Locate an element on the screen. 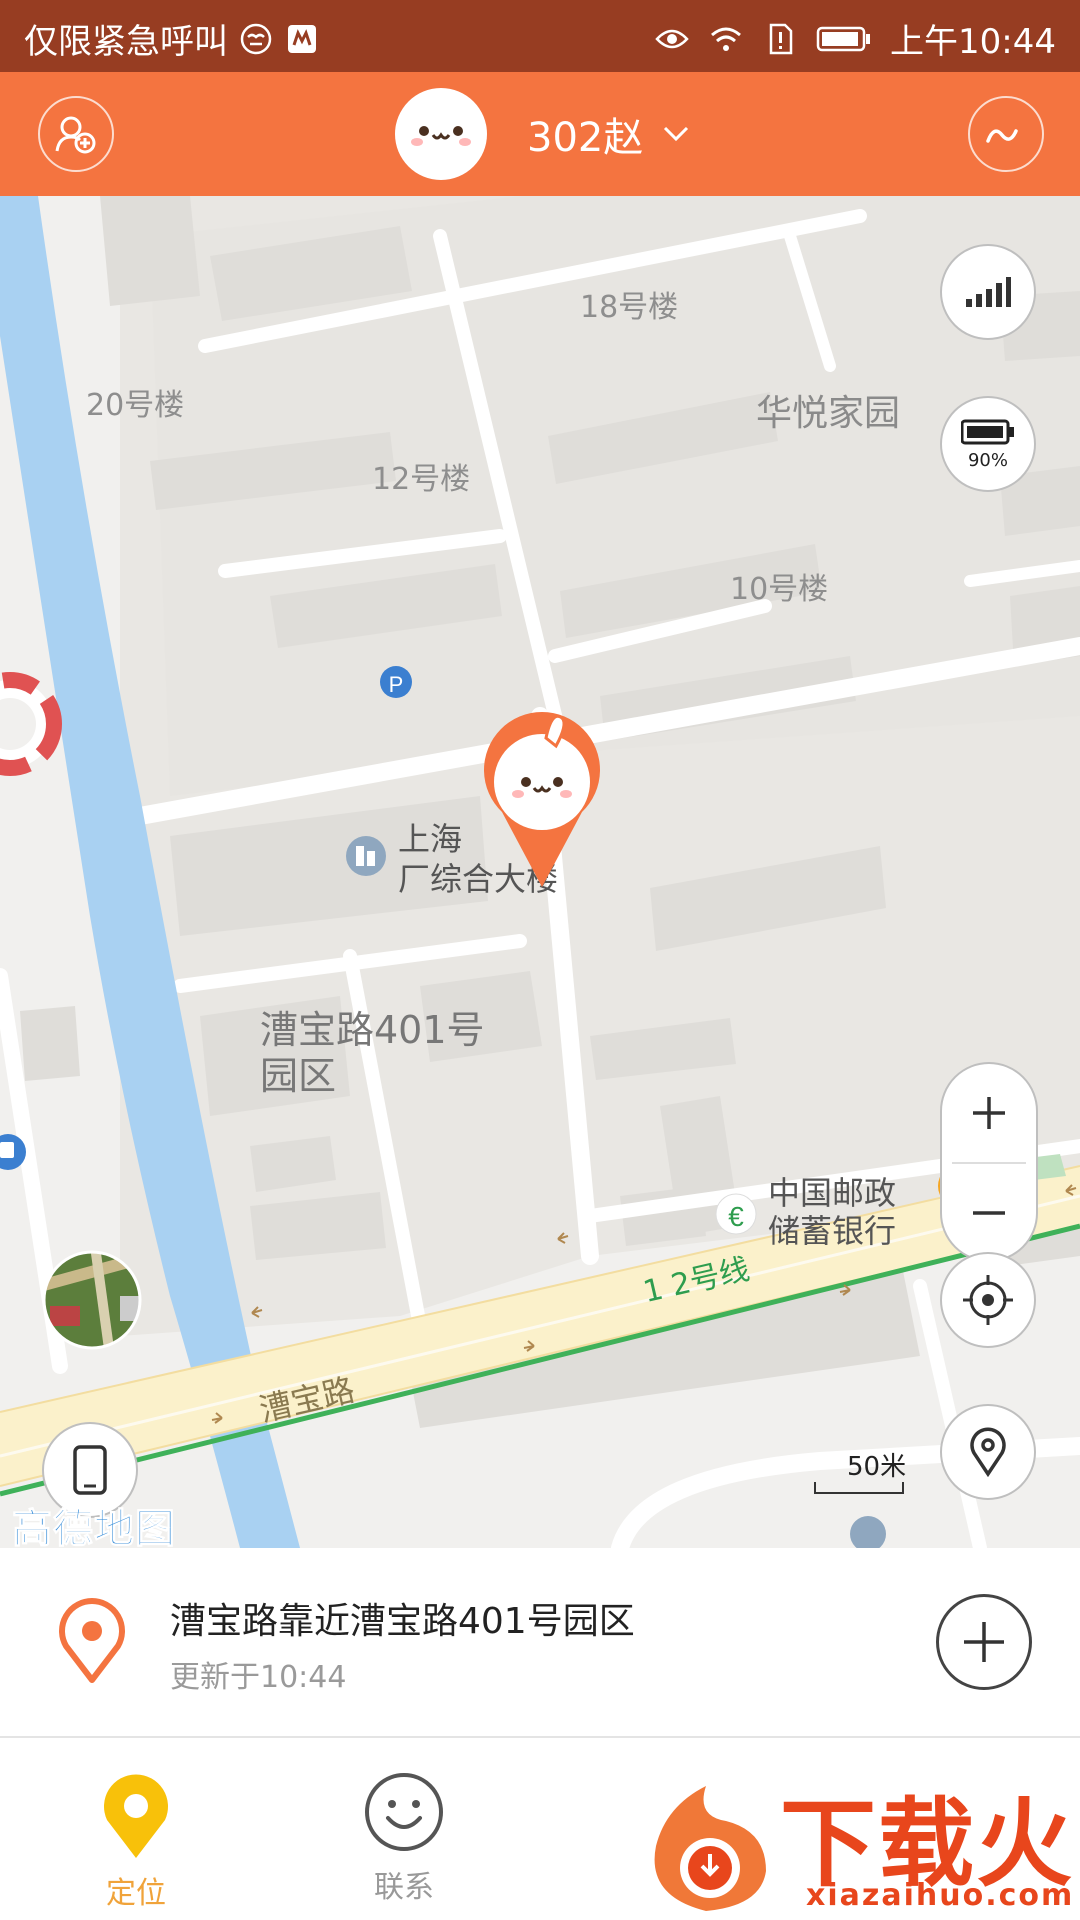  label-postal-line1: 中国邮政 is located at coordinates (832, 1193).